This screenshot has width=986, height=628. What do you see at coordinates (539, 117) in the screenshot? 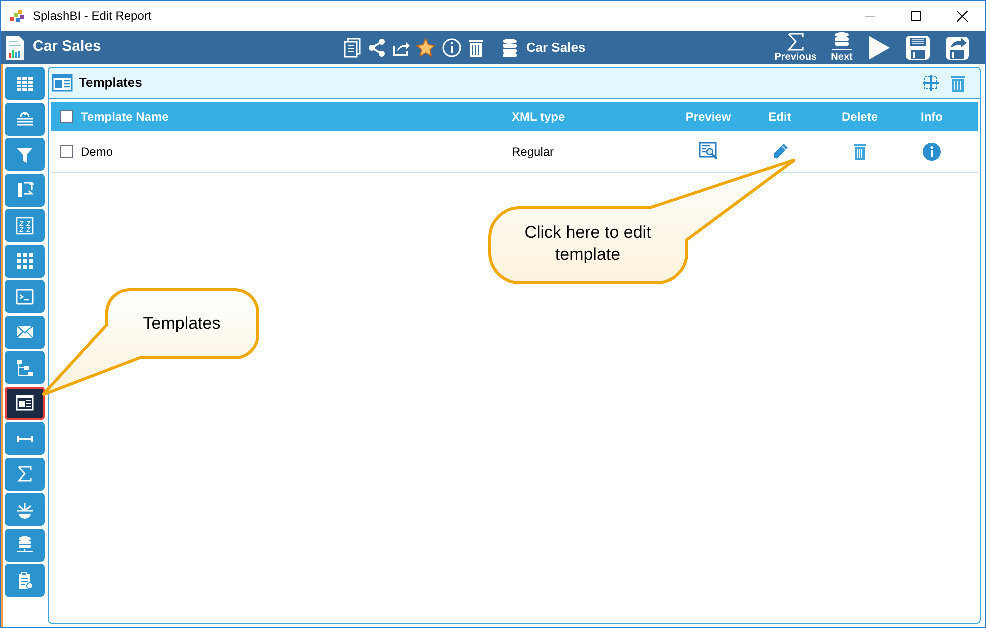
I see `column-header: XML type` at bounding box center [539, 117].